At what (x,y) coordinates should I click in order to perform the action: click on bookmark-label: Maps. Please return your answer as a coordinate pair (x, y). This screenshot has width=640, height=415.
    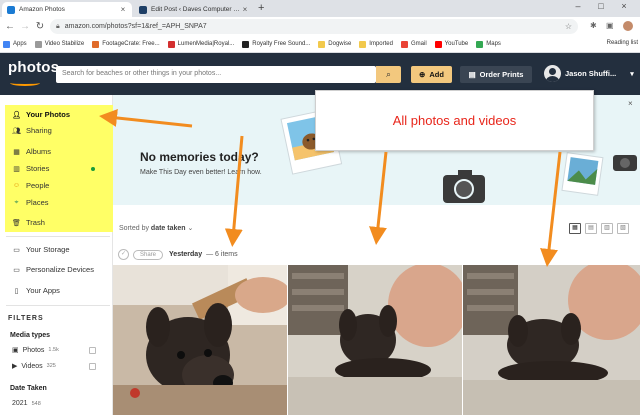
    Looking at the image, I should click on (493, 44).